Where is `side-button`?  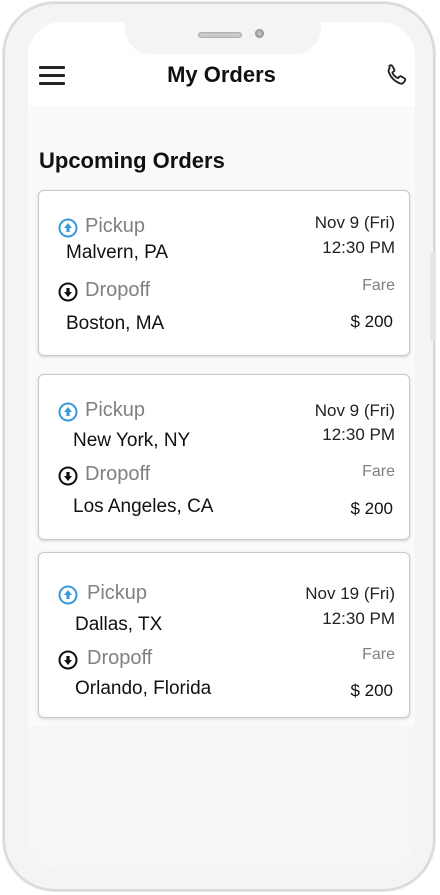
side-button is located at coordinates (432, 297).